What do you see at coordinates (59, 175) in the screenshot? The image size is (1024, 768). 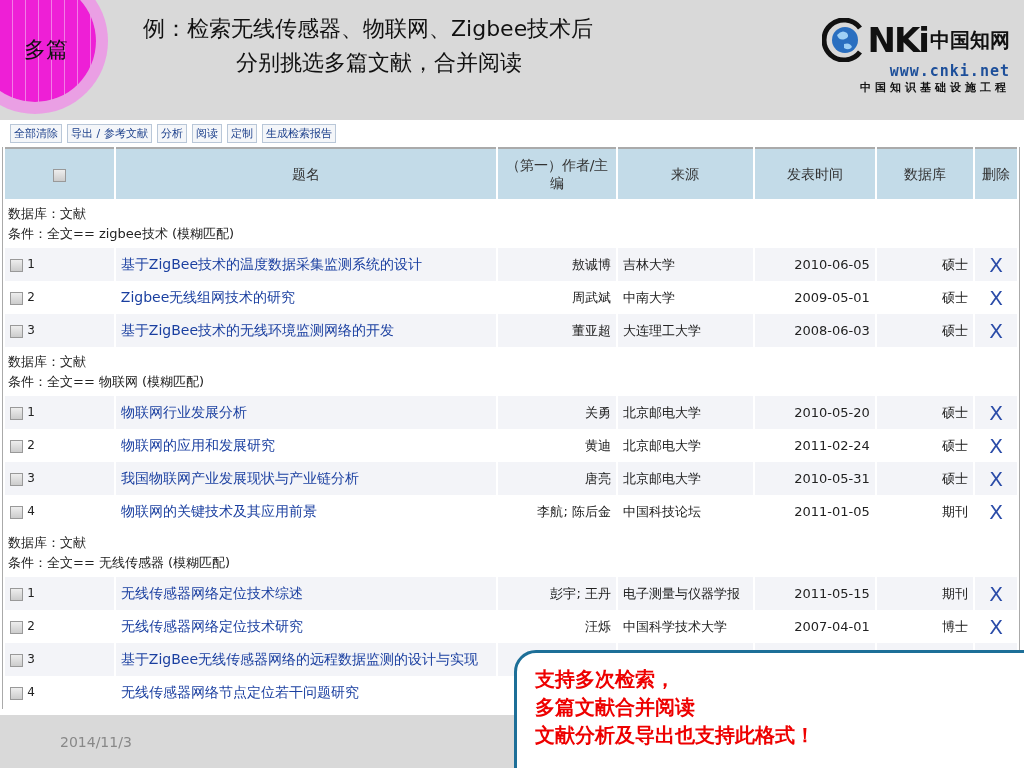 I see `select-all-checkbox` at bounding box center [59, 175].